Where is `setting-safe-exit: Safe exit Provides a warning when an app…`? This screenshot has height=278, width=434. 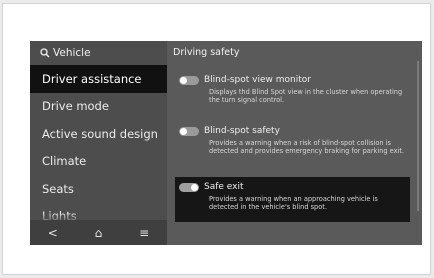
setting-safe-exit: Safe exit Provides a warning when an app… is located at coordinates (292, 199).